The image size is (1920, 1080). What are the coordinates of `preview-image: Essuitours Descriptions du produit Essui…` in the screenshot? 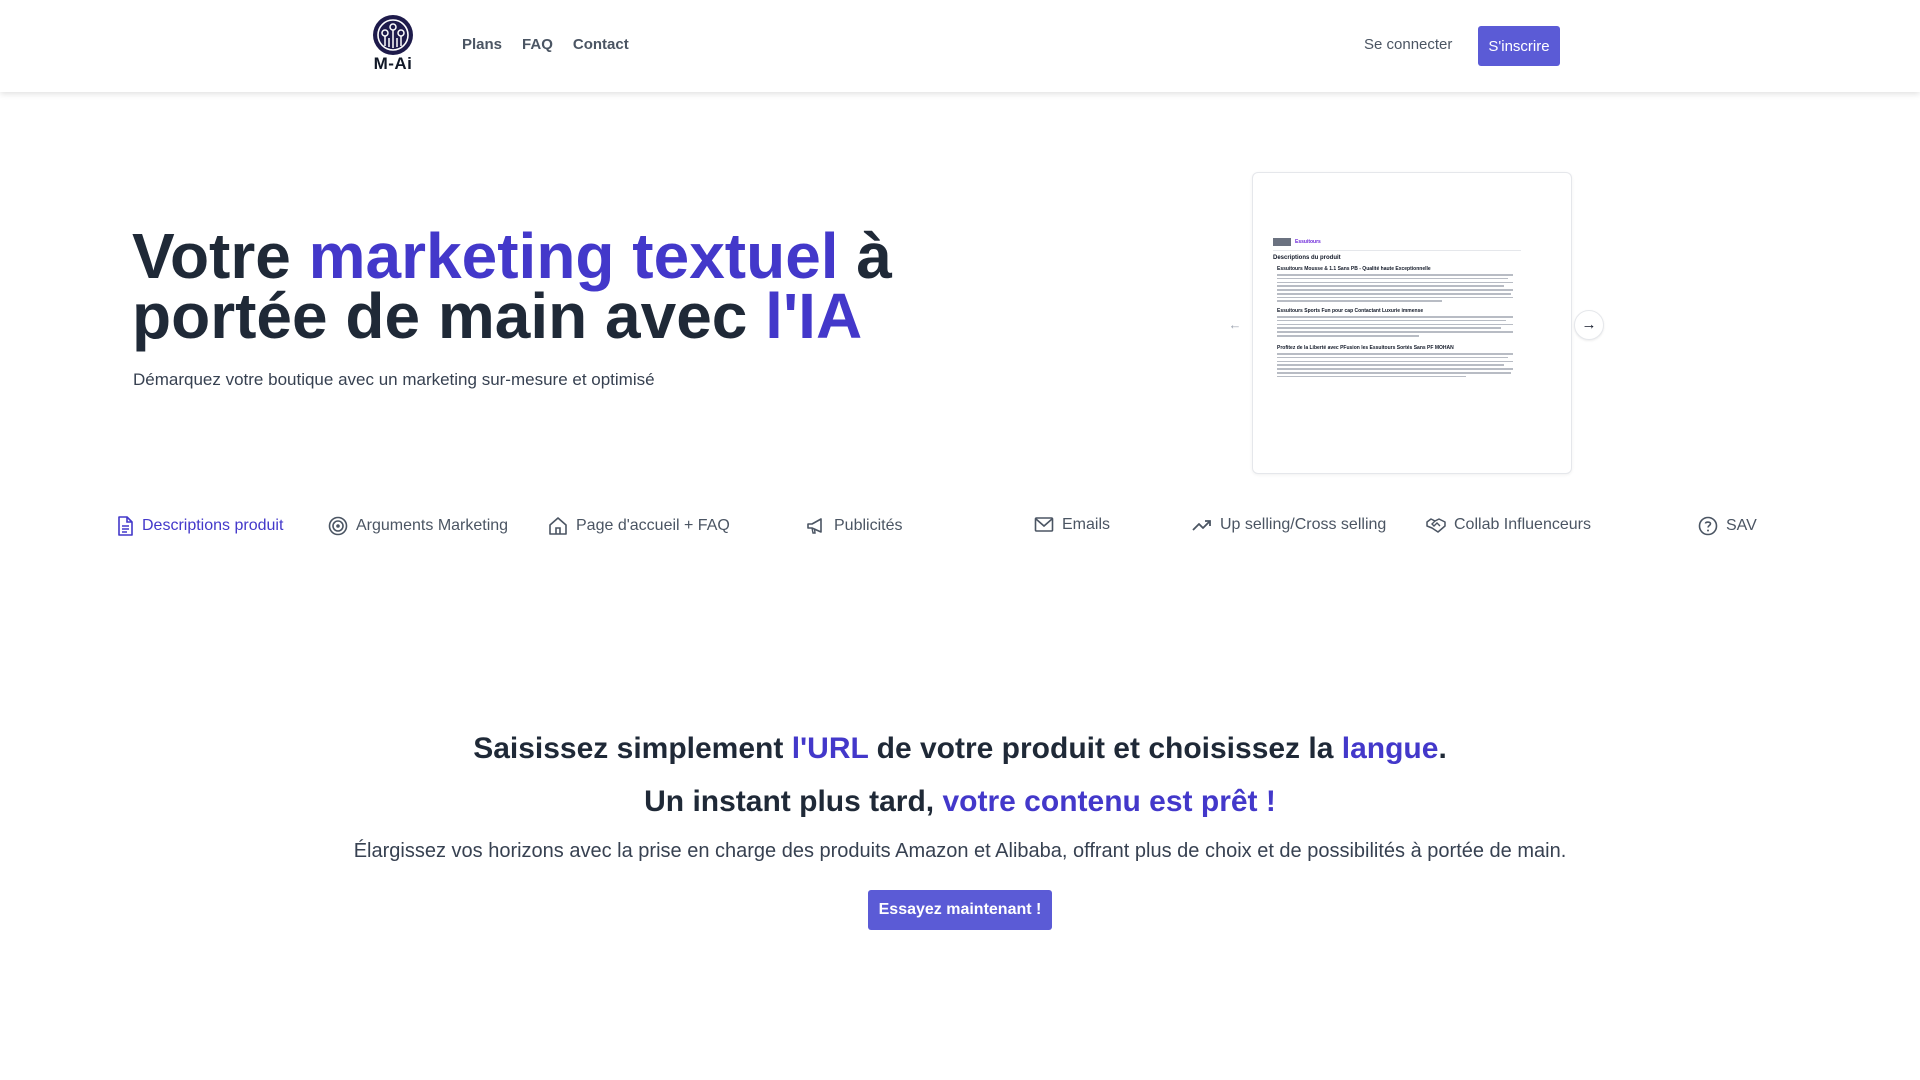 It's located at (1406, 318).